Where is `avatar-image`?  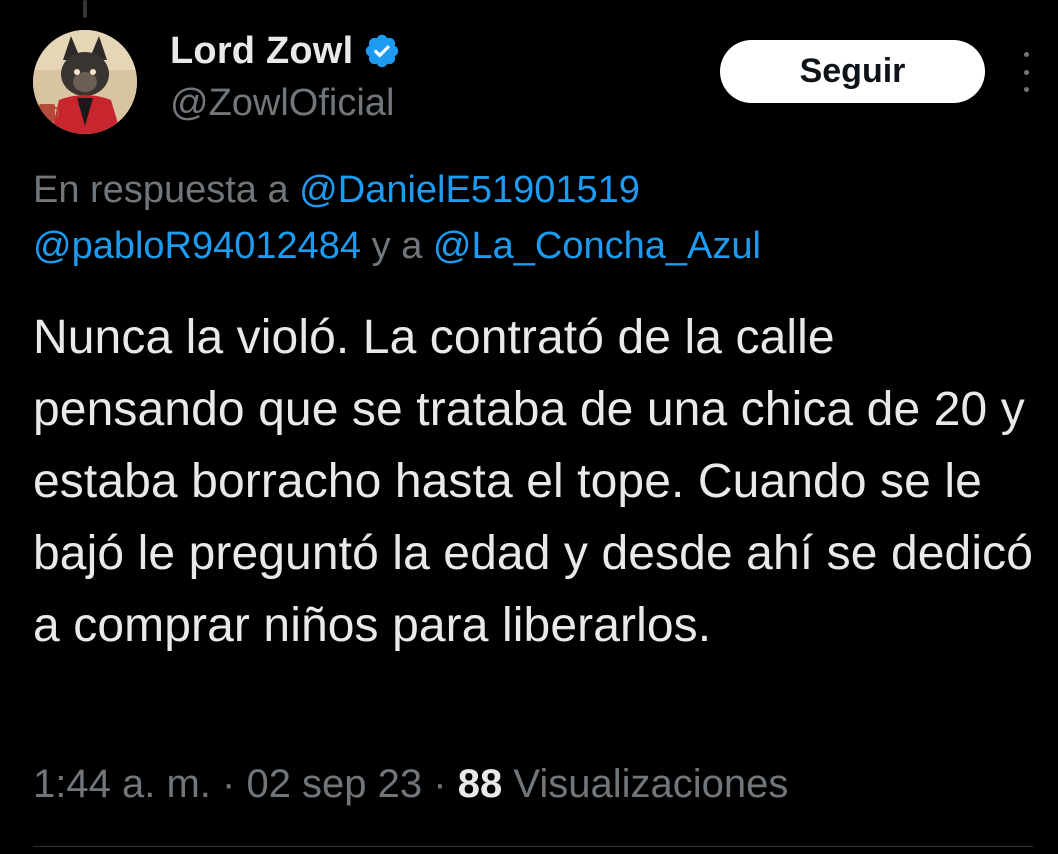 avatar-image is located at coordinates (85, 82).